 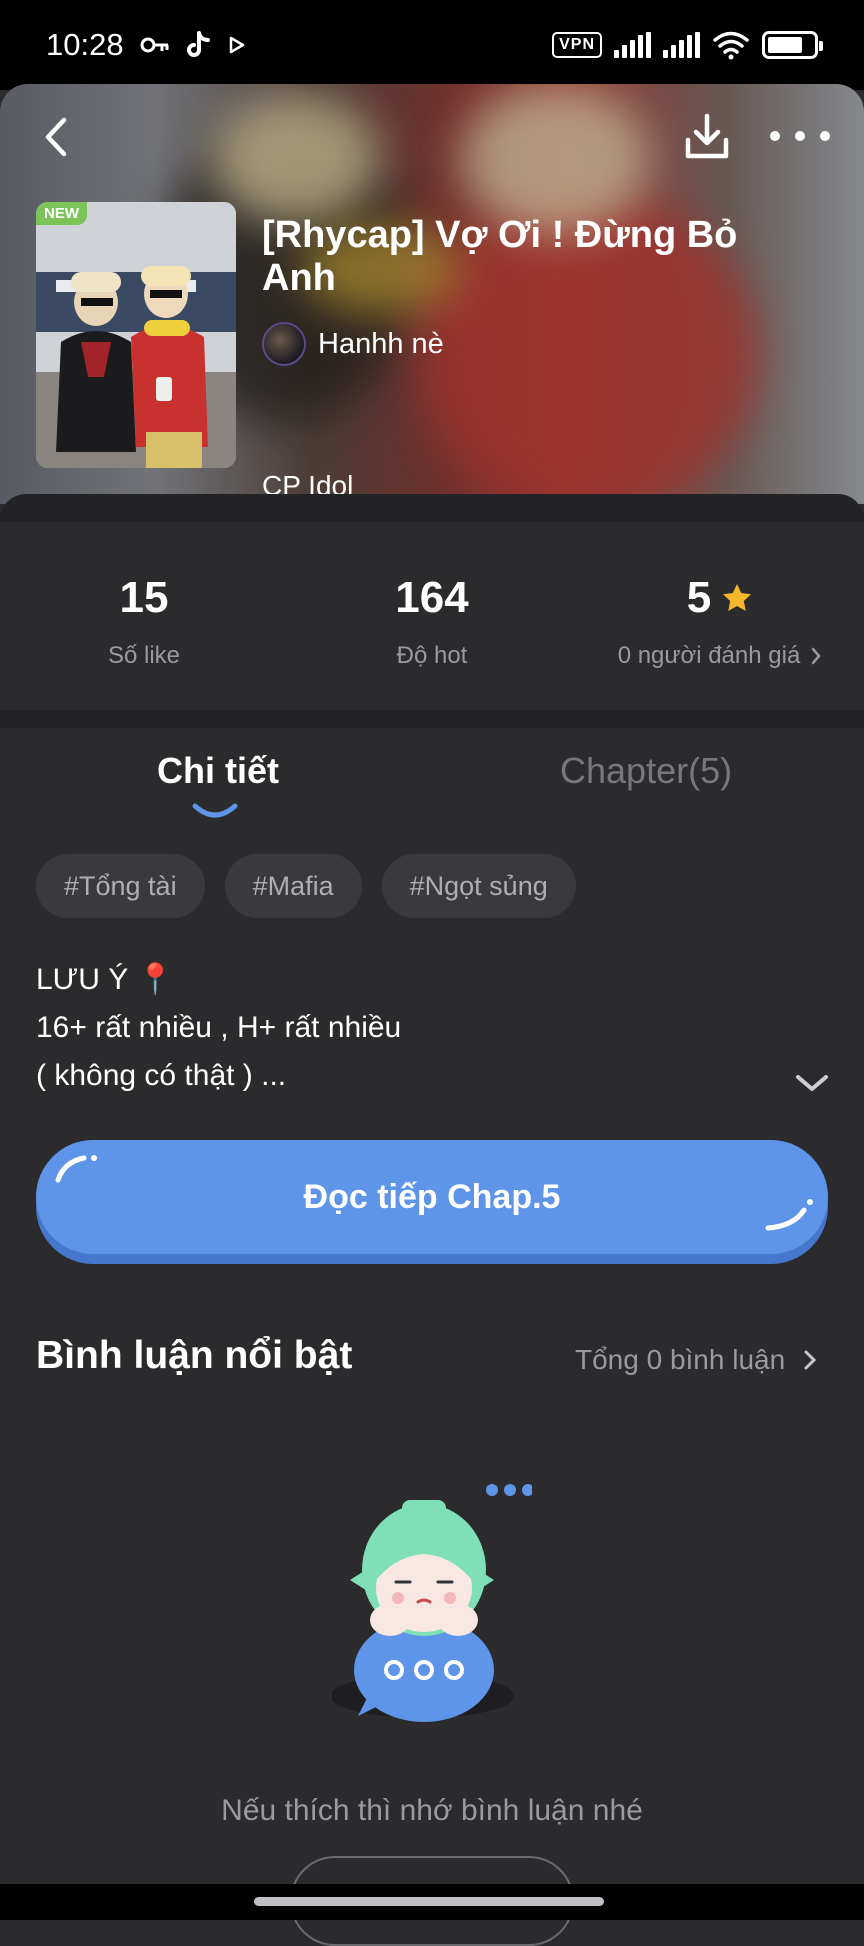 I want to click on status-time: 10:28, so click(x=85, y=44).